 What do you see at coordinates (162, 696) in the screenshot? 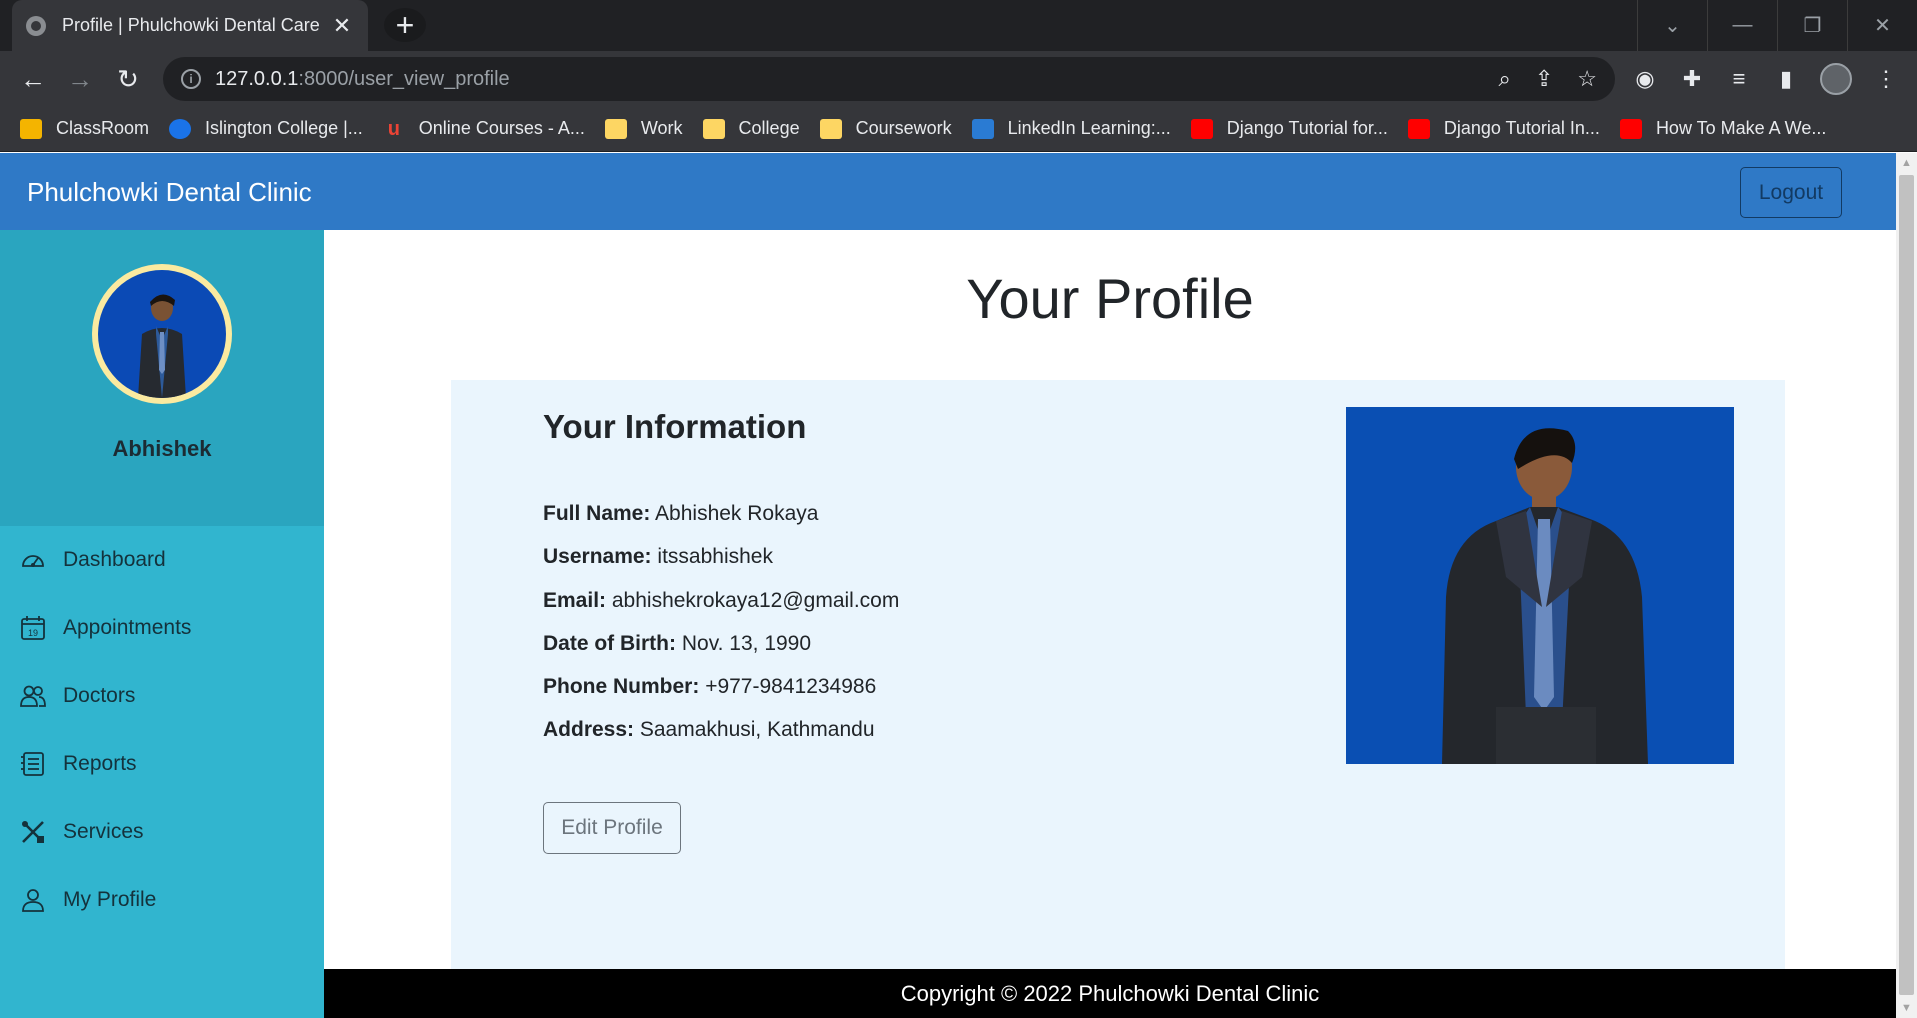
I see `sidebar-item-doctors: Doctors` at bounding box center [162, 696].